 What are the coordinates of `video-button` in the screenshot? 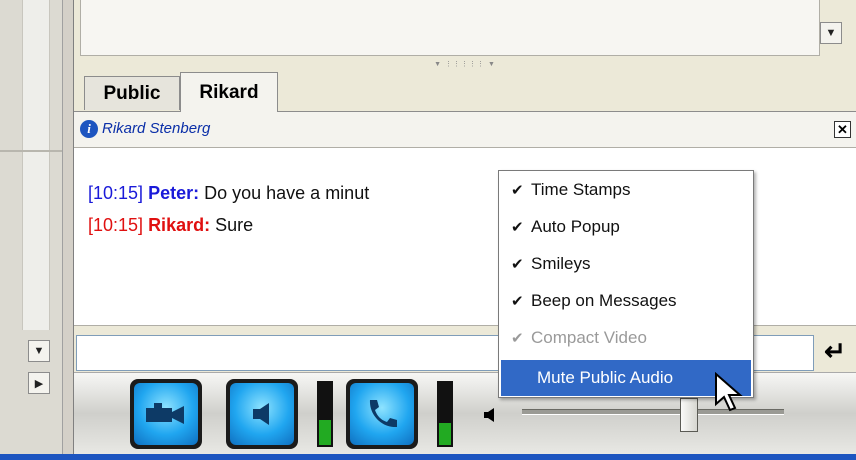 It's located at (166, 414).